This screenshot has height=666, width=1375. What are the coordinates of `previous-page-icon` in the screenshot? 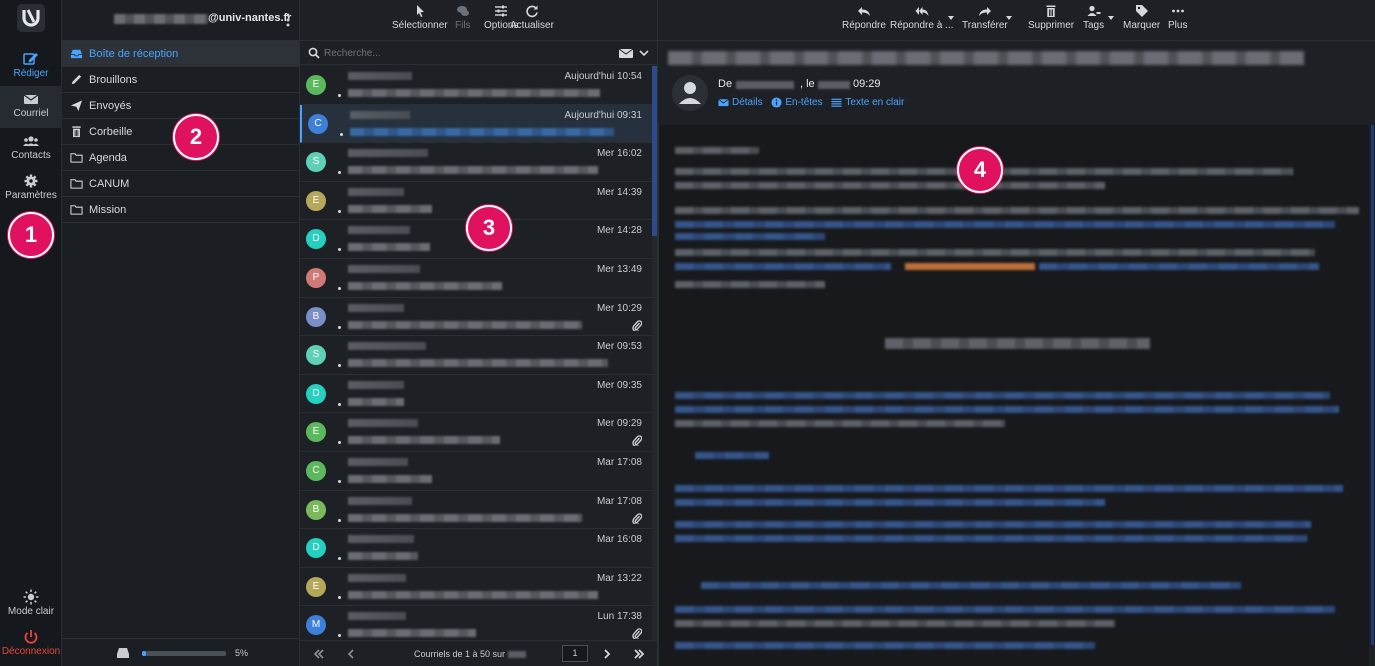 It's located at (351, 654).